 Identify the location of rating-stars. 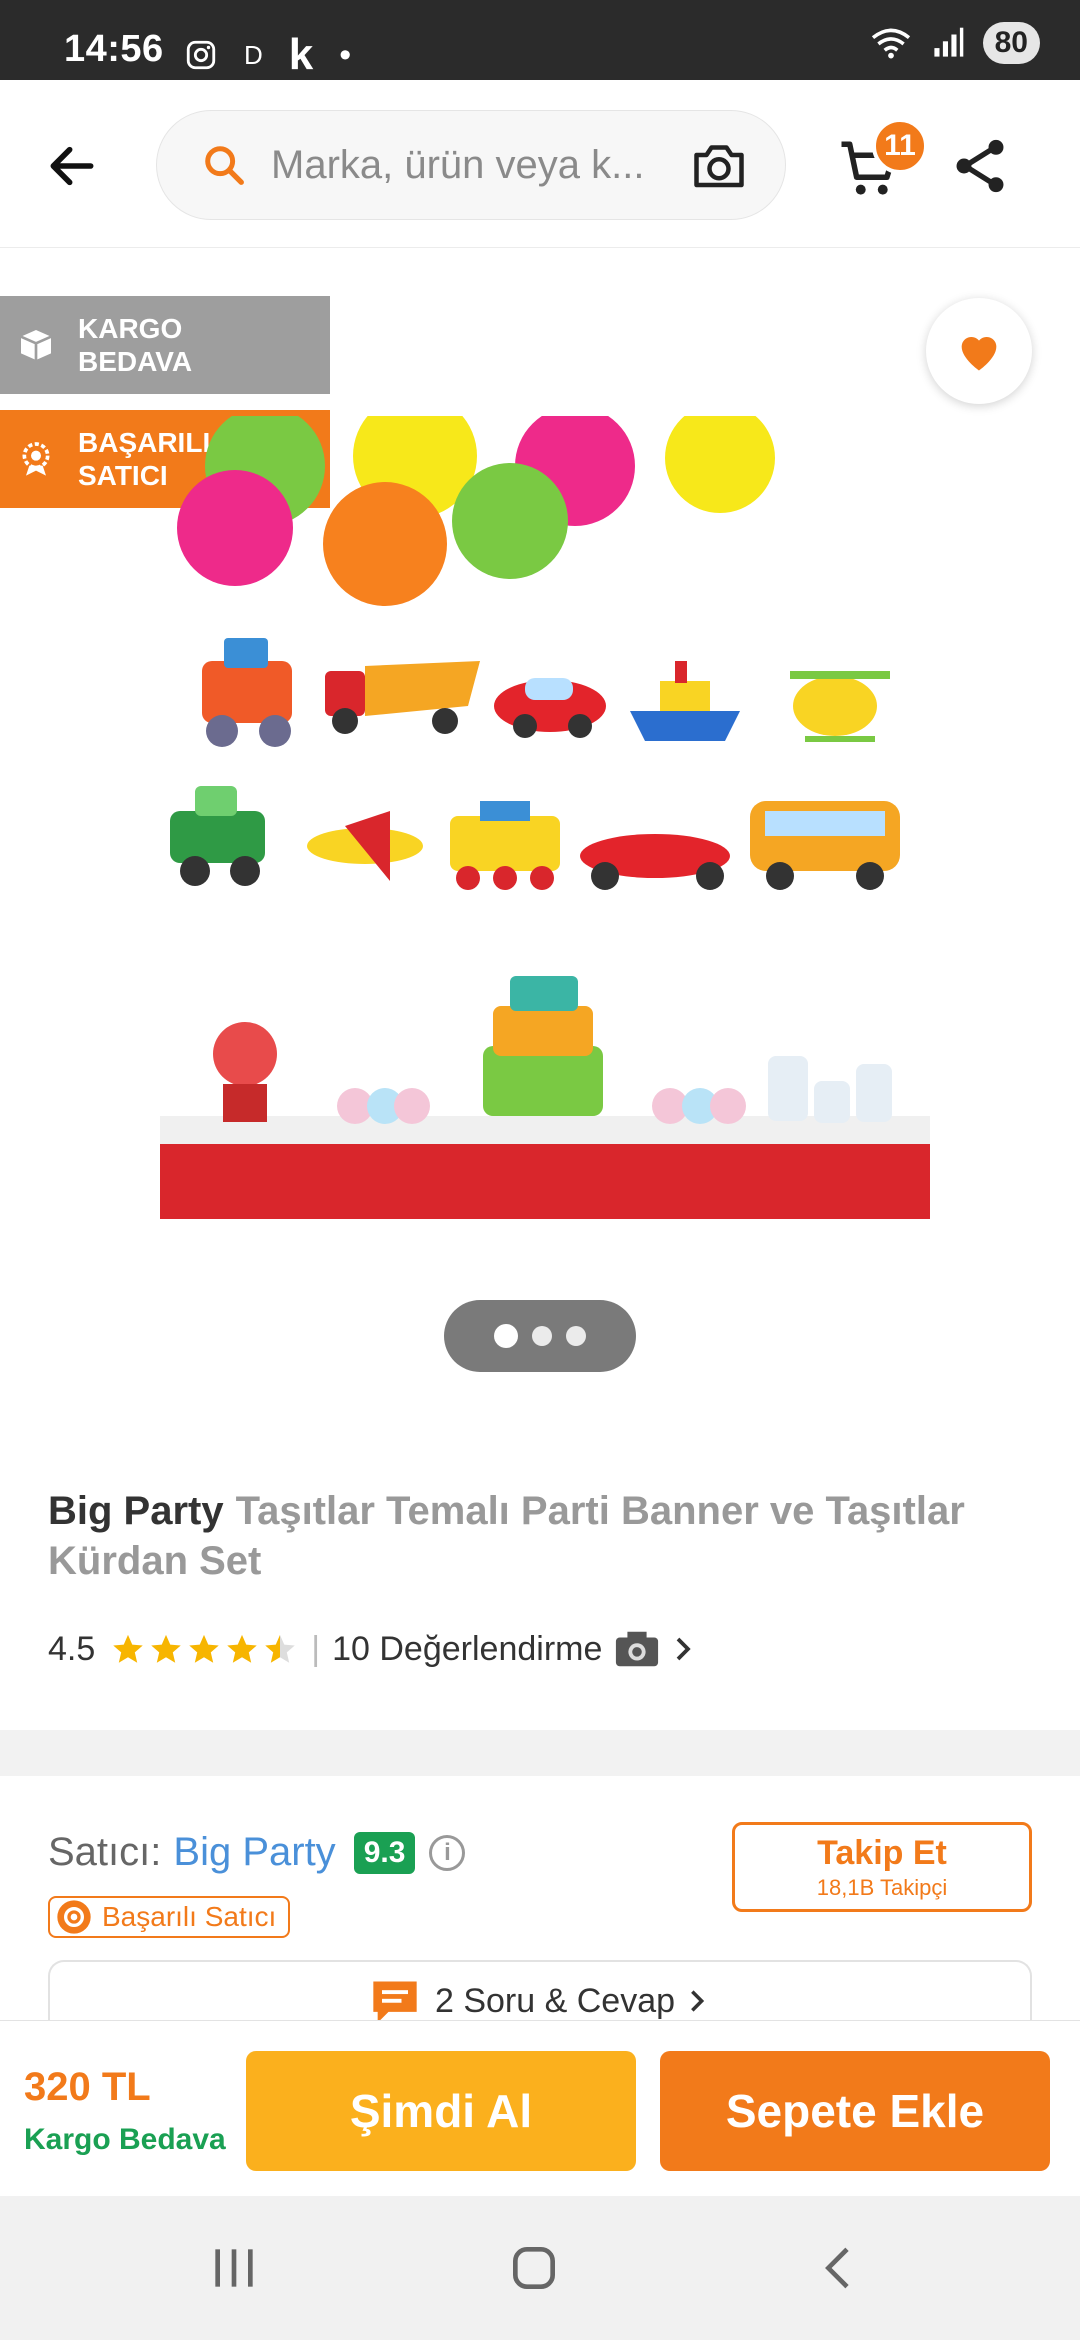
(204, 1649).